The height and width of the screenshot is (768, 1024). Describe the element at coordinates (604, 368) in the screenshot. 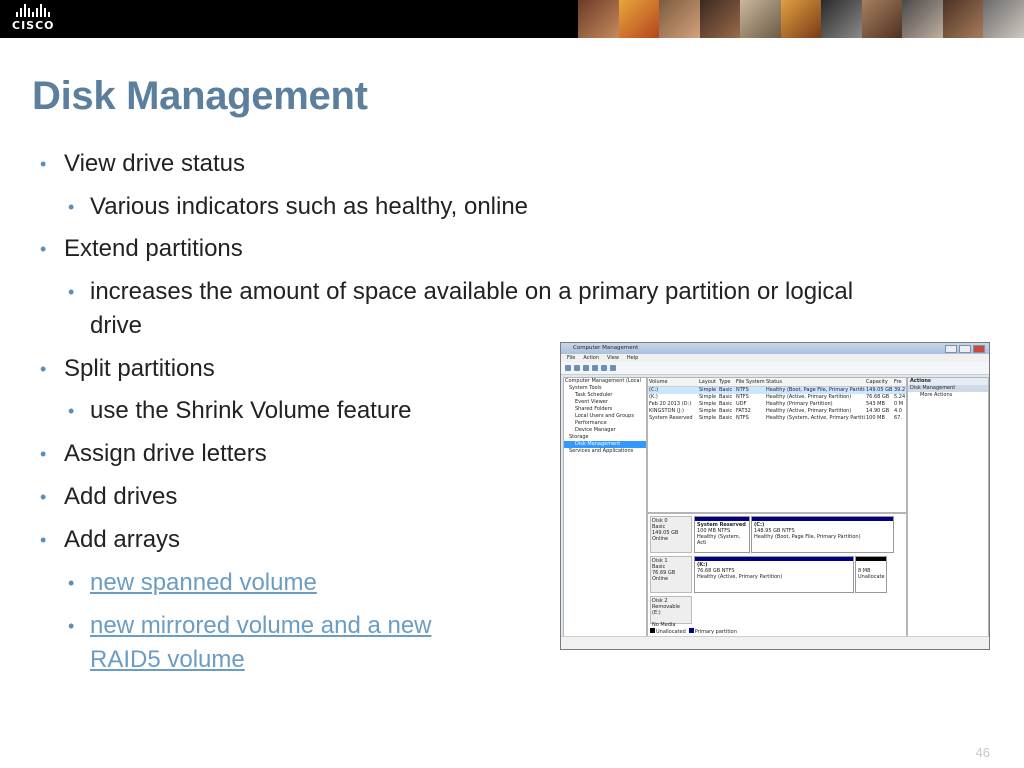

I see `help-icon` at that location.